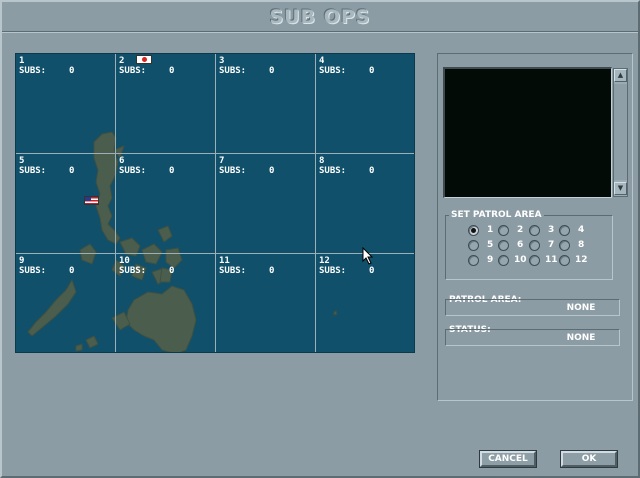 Image resolution: width=640 pixels, height=478 pixels. What do you see at coordinates (124, 261) in the screenshot?
I see `cell-number: 10` at bounding box center [124, 261].